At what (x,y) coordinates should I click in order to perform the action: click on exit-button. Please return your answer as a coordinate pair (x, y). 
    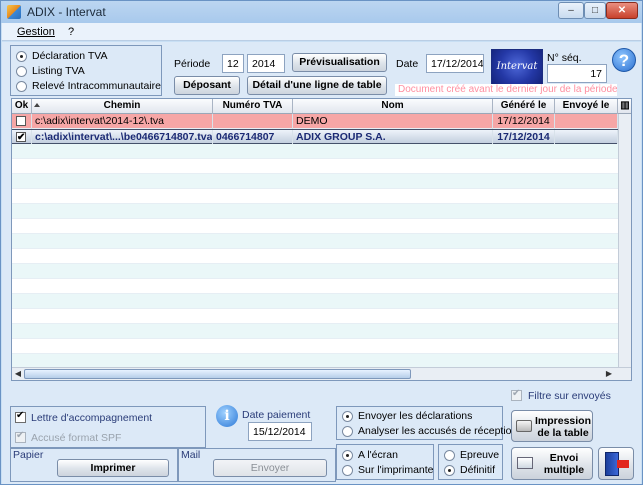
    Looking at the image, I should click on (616, 463).